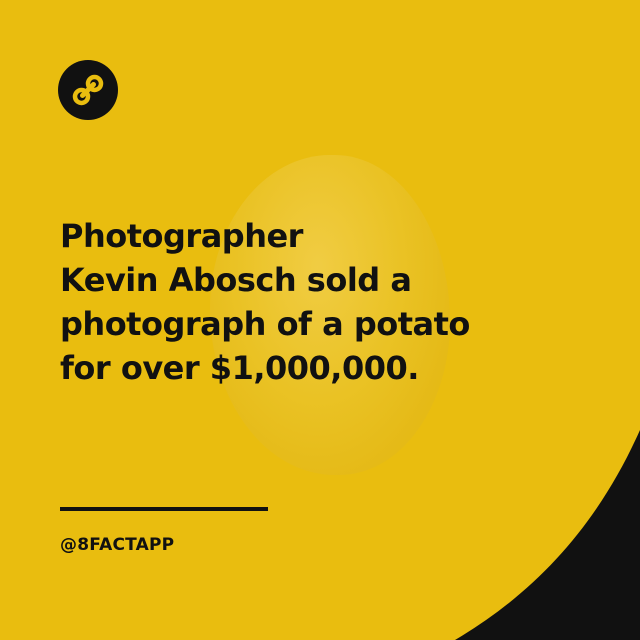 The image size is (640, 640). Describe the element at coordinates (88, 90) in the screenshot. I see `figure-eight-icon` at that location.